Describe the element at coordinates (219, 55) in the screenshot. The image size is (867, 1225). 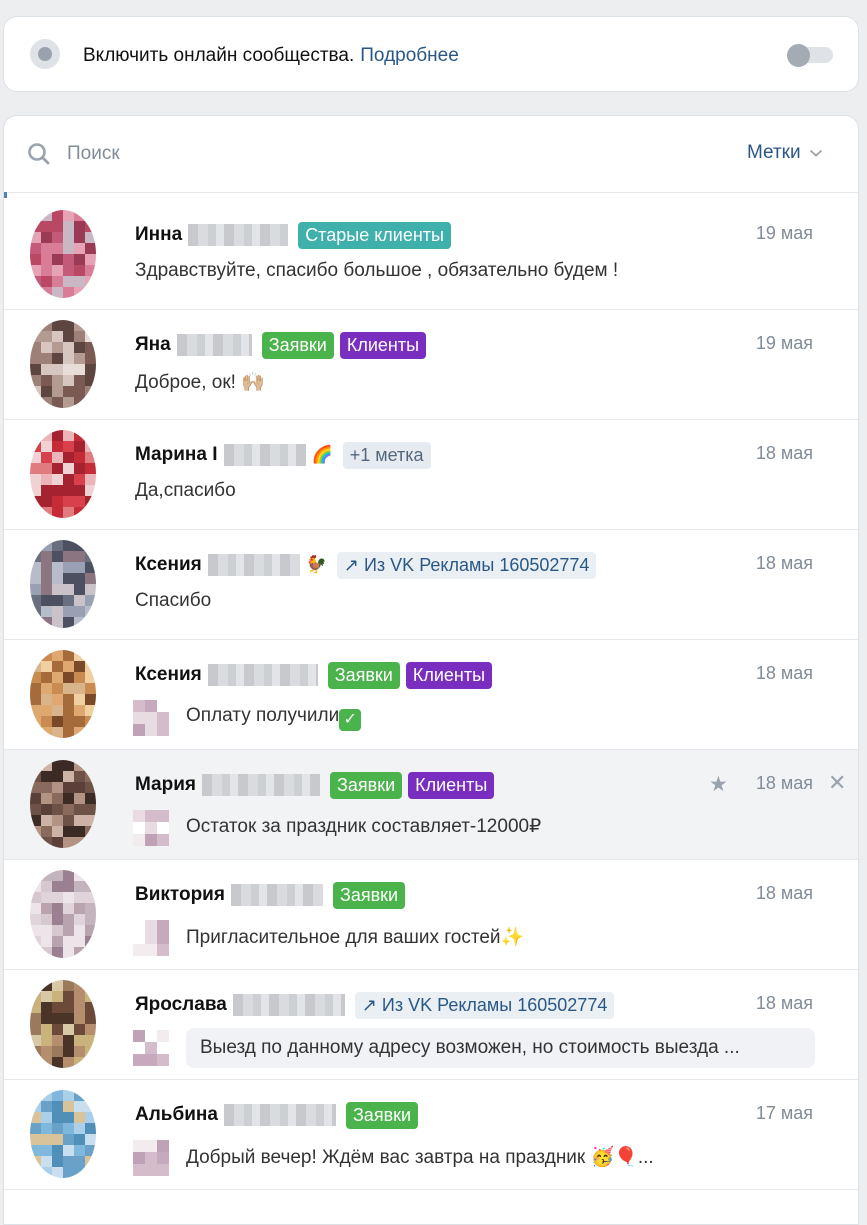
I see `online-banner-label: Включить онлайн сообщества.` at that location.